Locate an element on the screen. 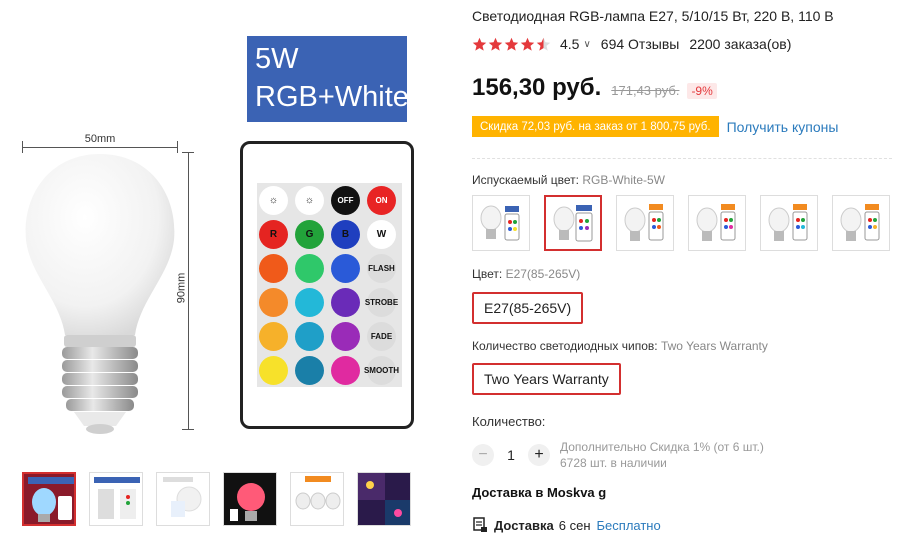  remote-on-button: ON is located at coordinates (381, 200).